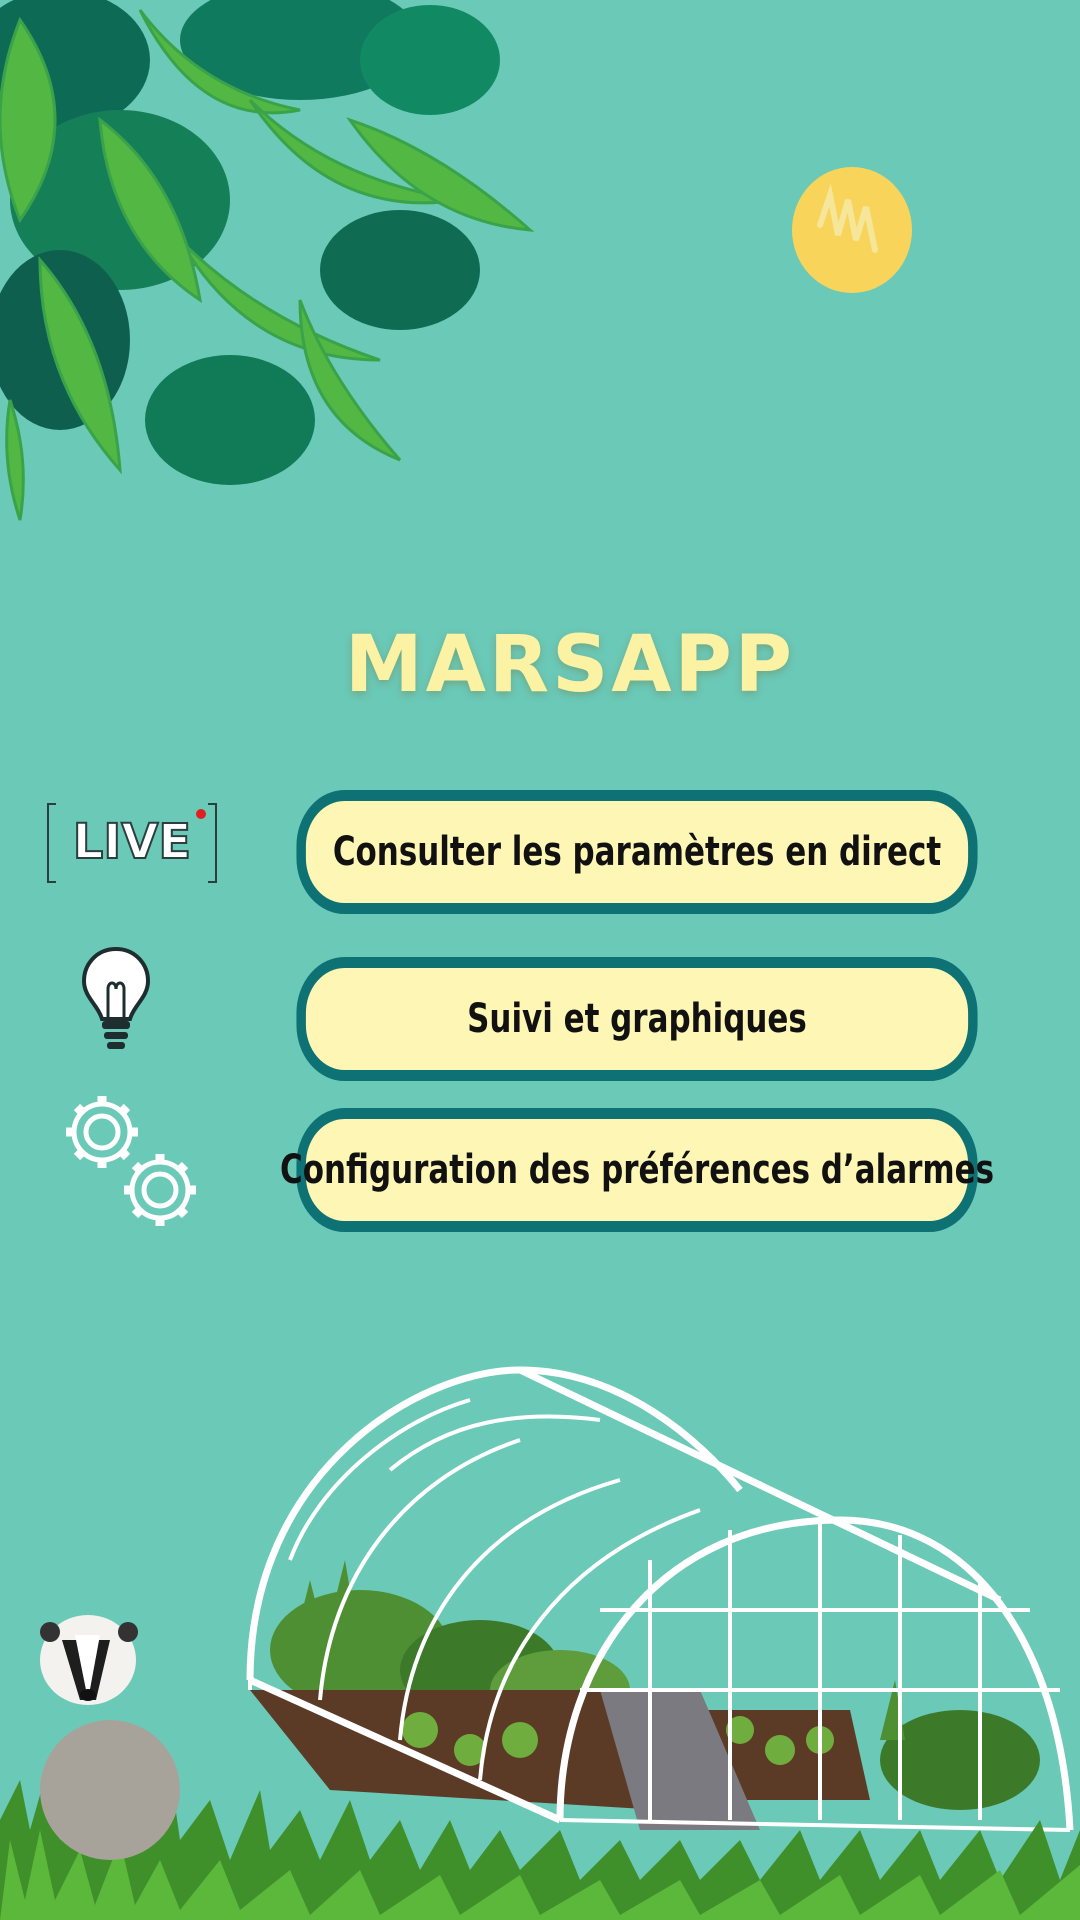  I want to click on live-parameters-label: Consulter les paramètres en direct, so click(637, 852).